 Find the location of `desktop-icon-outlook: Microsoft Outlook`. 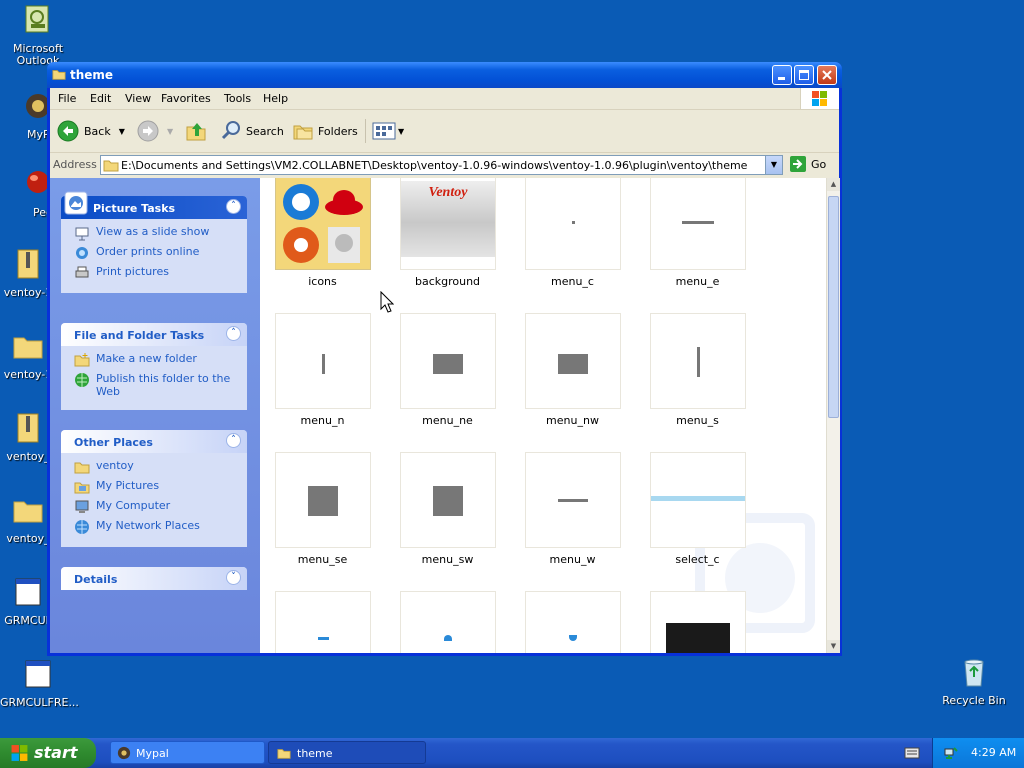

desktop-icon-outlook: Microsoft Outlook is located at coordinates (38, 35).